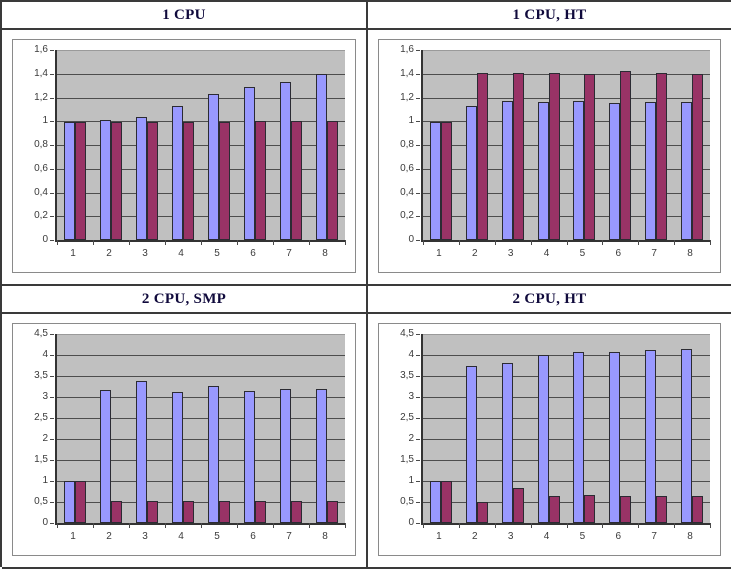 This screenshot has height=569, width=731. Describe the element at coordinates (407, 417) in the screenshot. I see `y-tick-label: 2,5` at that location.